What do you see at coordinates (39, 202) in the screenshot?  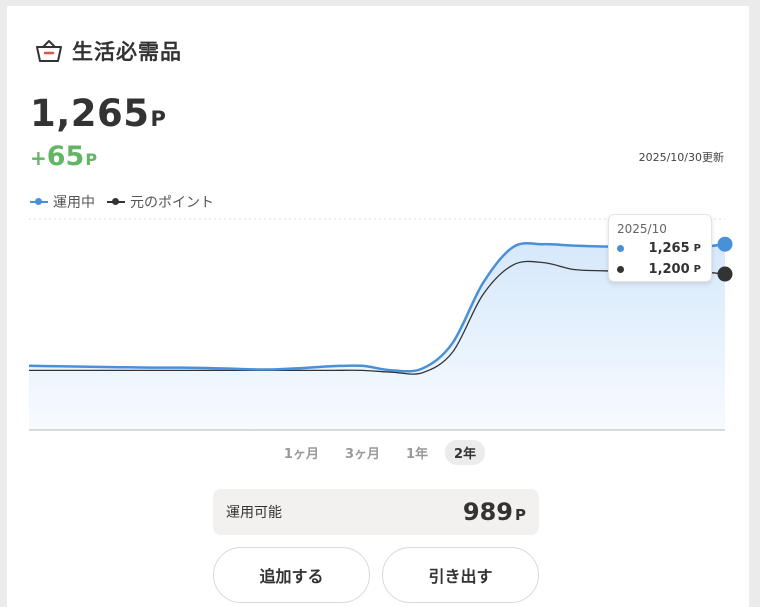 I see `legend-marker-running` at bounding box center [39, 202].